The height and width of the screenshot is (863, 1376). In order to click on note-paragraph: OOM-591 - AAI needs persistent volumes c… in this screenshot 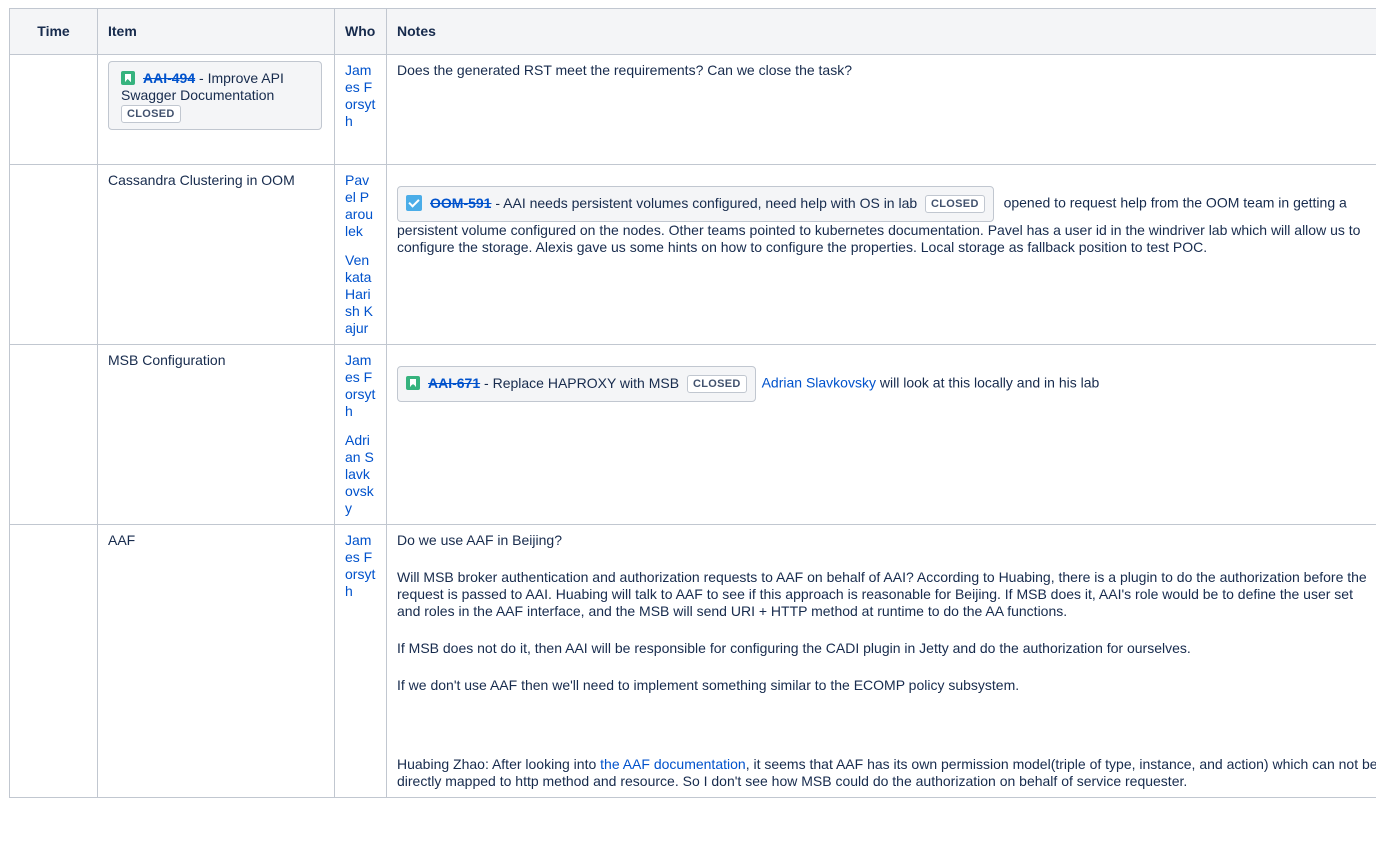, I will do `click(886, 221)`.